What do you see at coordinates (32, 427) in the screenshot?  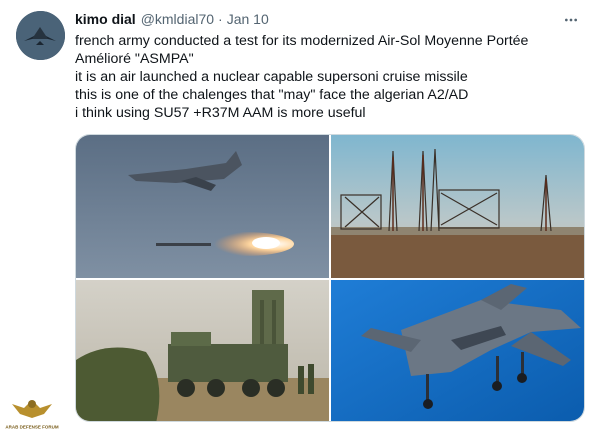 I see `watermark-text: ARAB DEFENSE FORUM` at bounding box center [32, 427].